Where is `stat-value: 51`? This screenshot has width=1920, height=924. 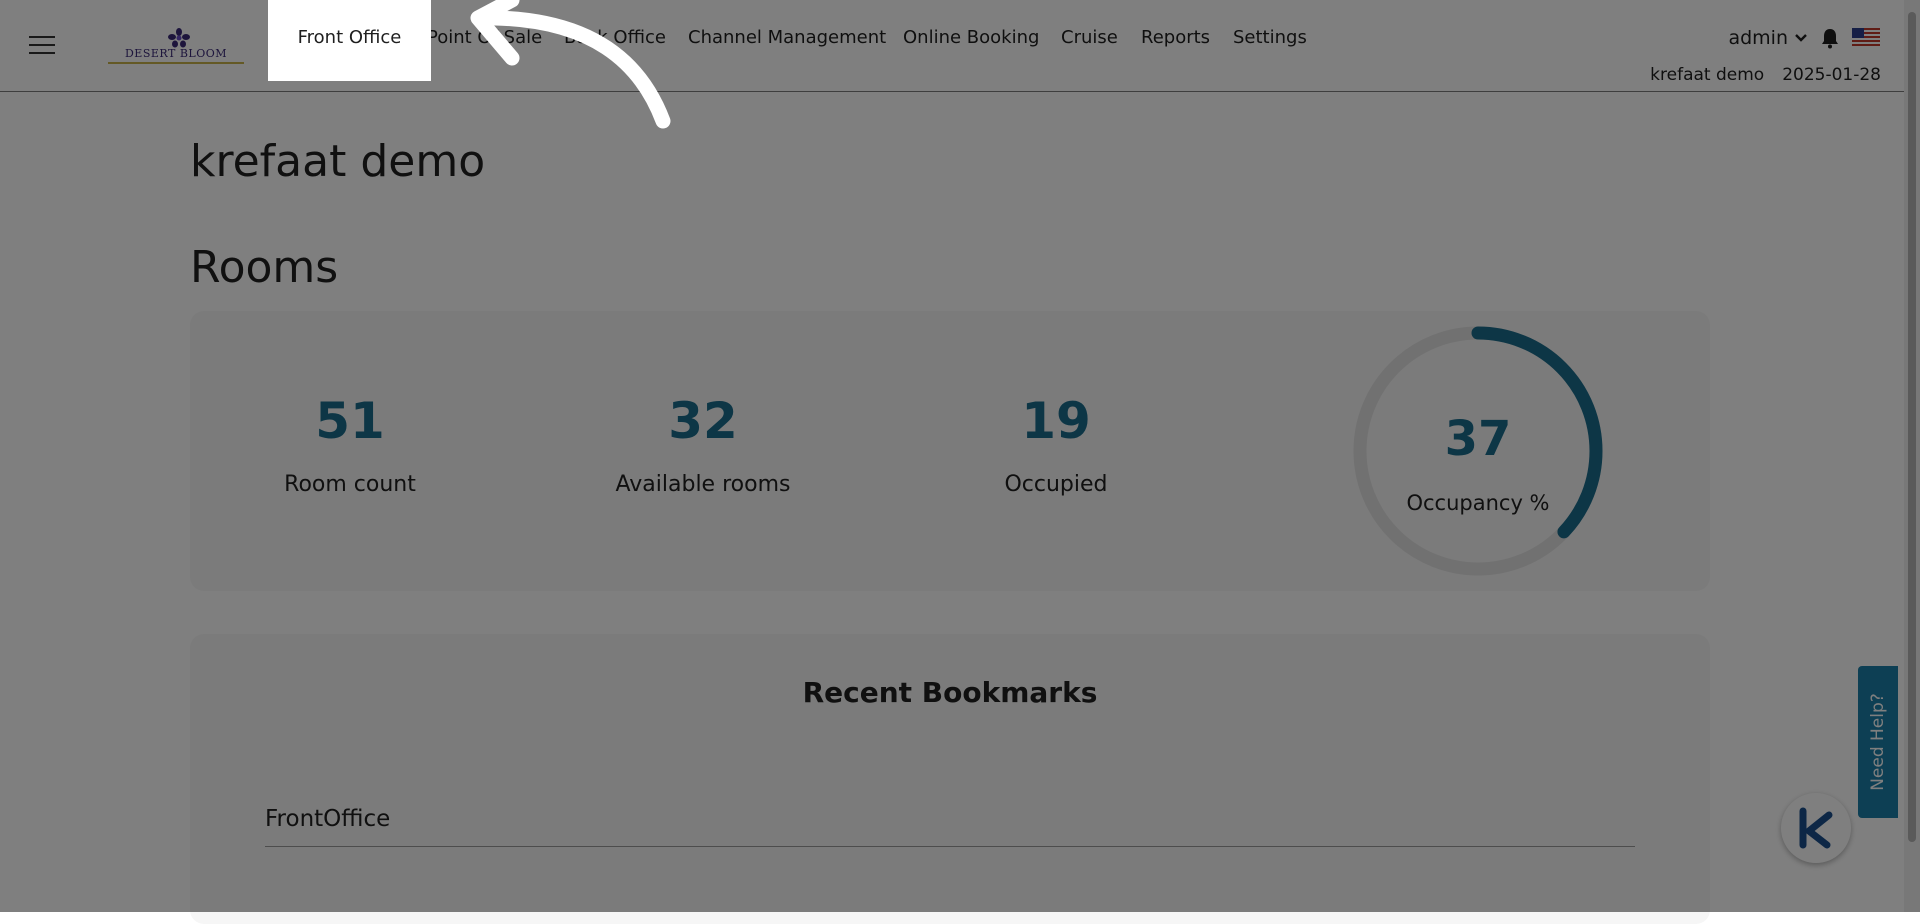
stat-value: 51 is located at coordinates (350, 421).